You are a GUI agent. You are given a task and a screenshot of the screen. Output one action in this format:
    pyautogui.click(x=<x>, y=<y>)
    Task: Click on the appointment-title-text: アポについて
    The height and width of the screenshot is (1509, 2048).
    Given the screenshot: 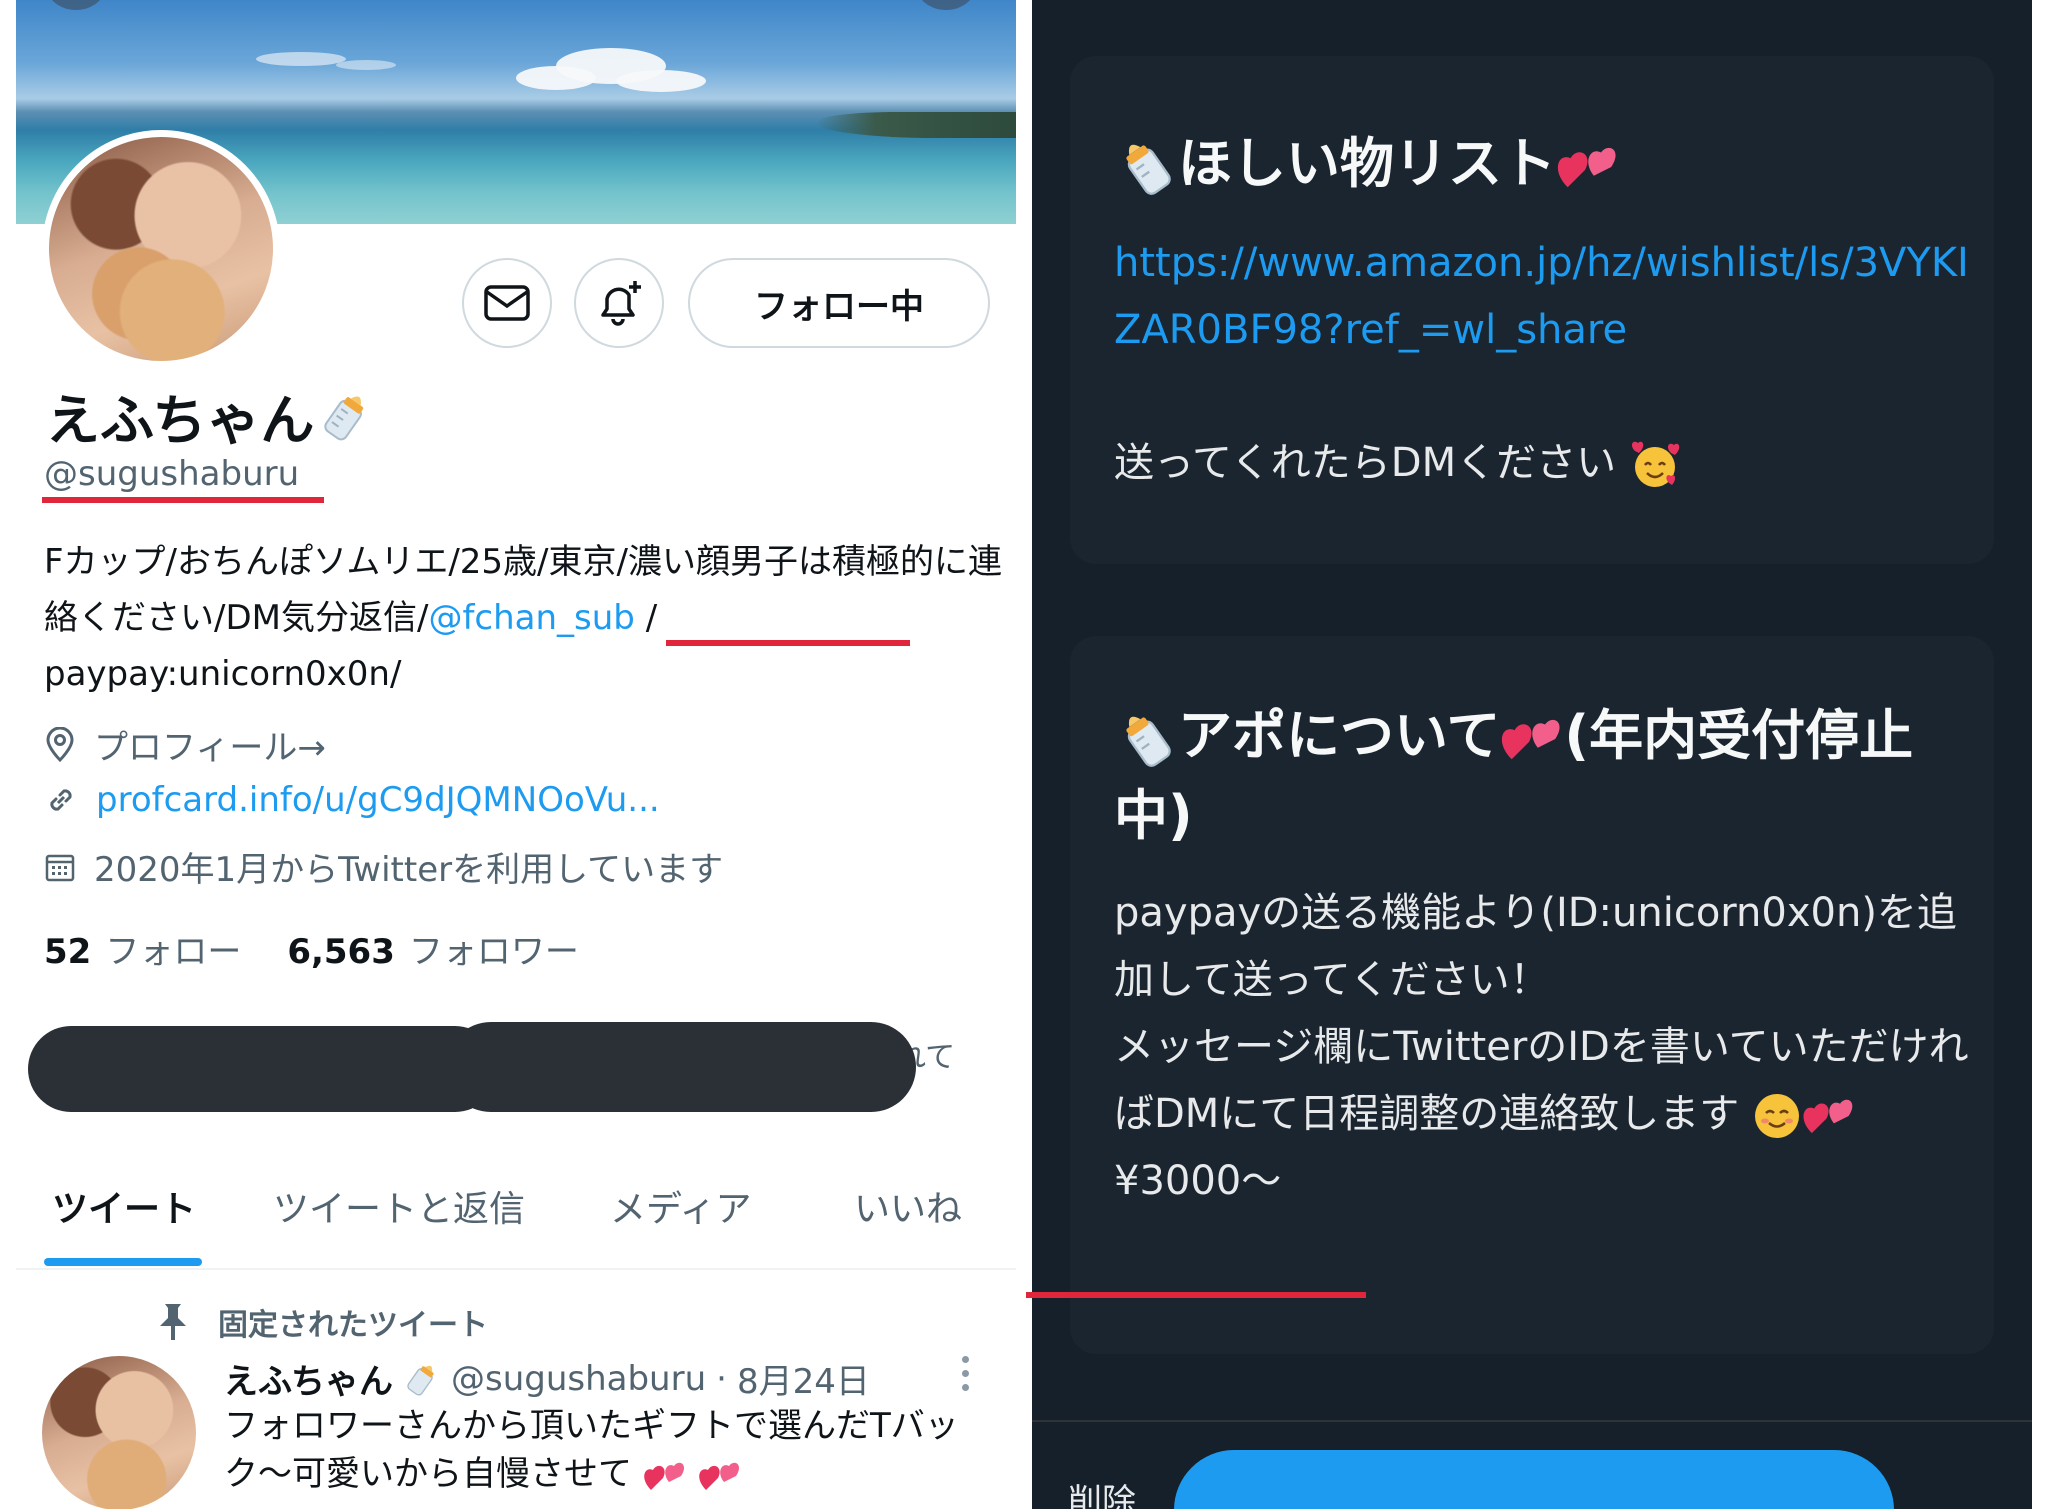 What is the action you would take?
    pyautogui.click(x=1339, y=735)
    